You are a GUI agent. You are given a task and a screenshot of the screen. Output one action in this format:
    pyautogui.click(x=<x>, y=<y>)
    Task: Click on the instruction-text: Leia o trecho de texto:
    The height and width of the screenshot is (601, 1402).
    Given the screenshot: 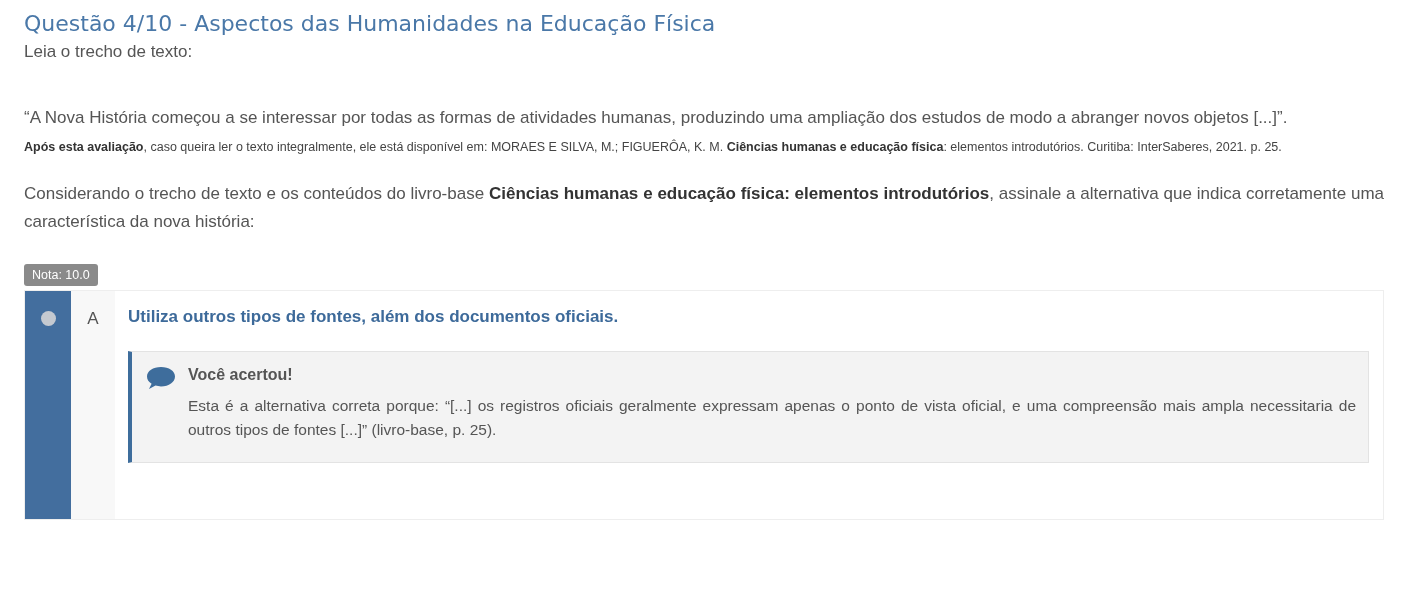 What is the action you would take?
    pyautogui.click(x=109, y=52)
    